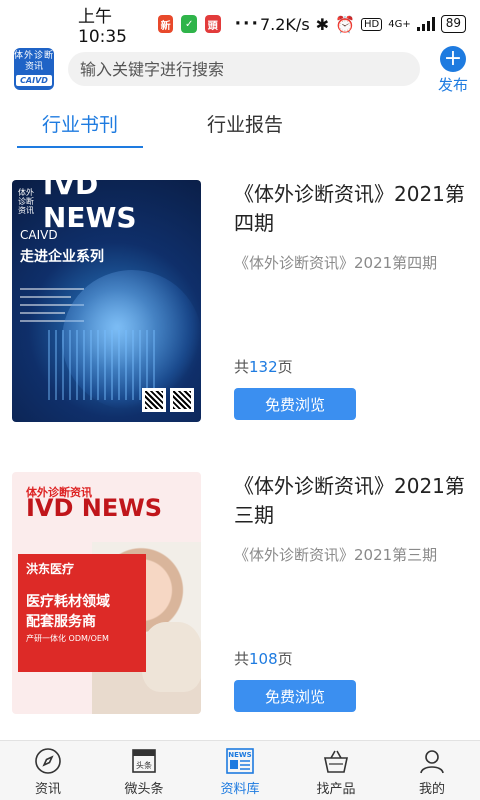 The image size is (480, 800). Describe the element at coordinates (47, 789) in the screenshot. I see `nav-news-label: 资讯` at that location.